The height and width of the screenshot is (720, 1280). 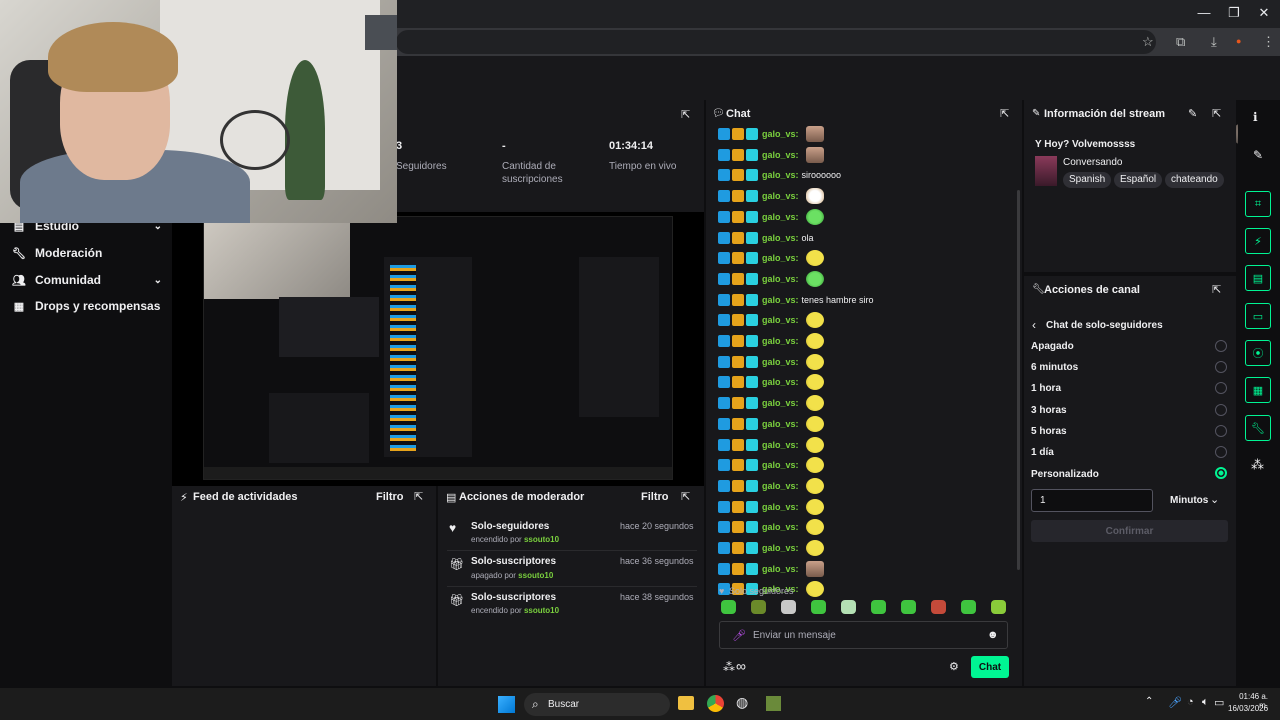 What do you see at coordinates (776, 42) in the screenshot?
I see `url-input` at bounding box center [776, 42].